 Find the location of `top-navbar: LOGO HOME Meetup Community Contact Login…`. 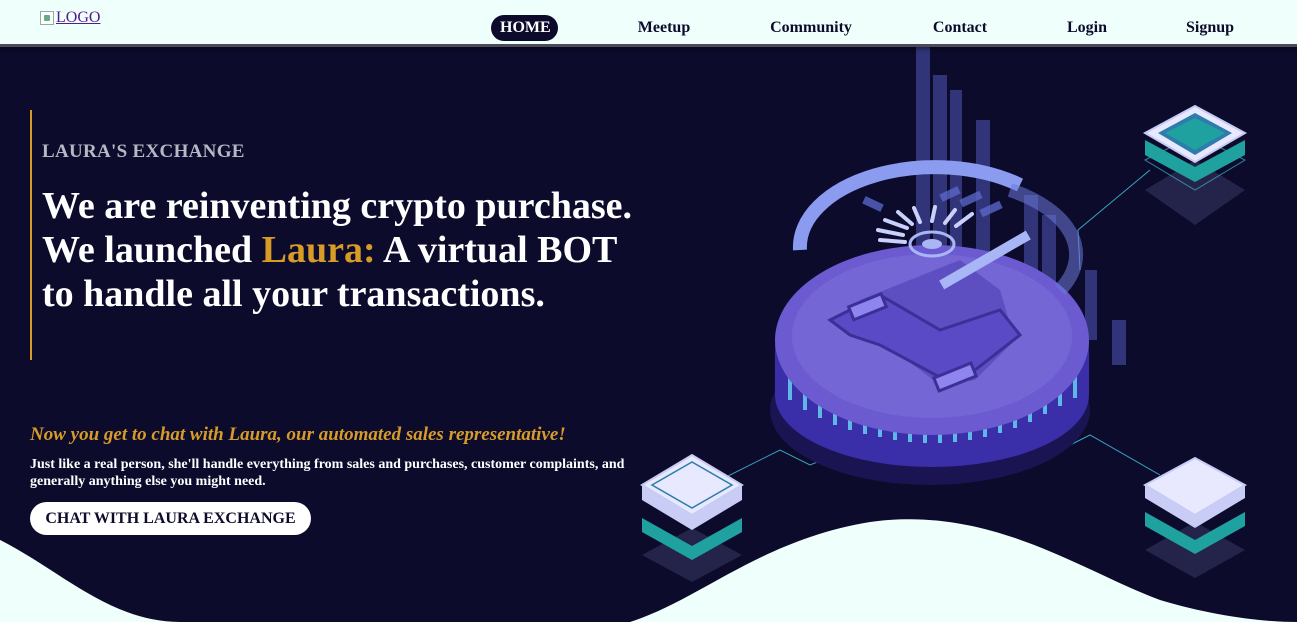

top-navbar: LOGO HOME Meetup Community Contact Login… is located at coordinates (648, 23).